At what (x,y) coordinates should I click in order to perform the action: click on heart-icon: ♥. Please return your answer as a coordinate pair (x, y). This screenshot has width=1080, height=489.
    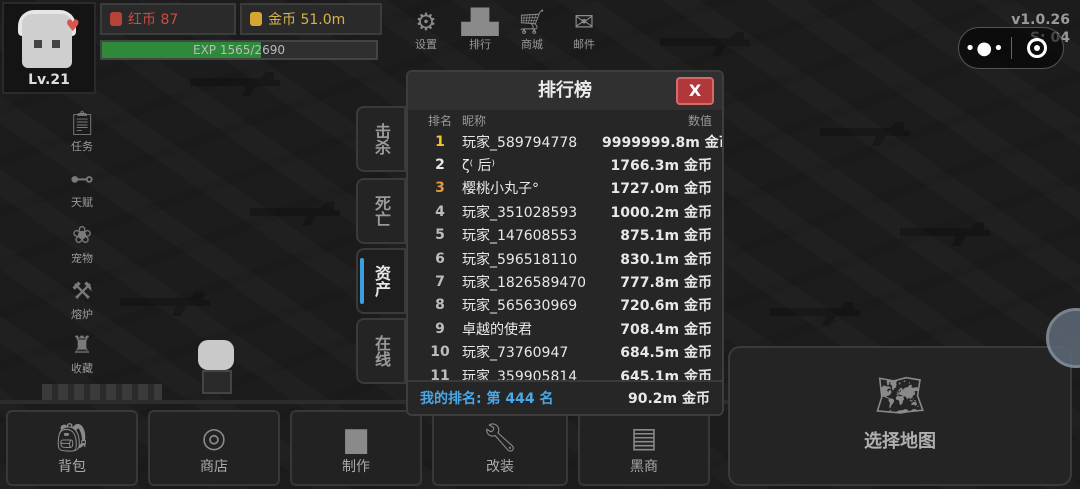
    Looking at the image, I should click on (72, 25).